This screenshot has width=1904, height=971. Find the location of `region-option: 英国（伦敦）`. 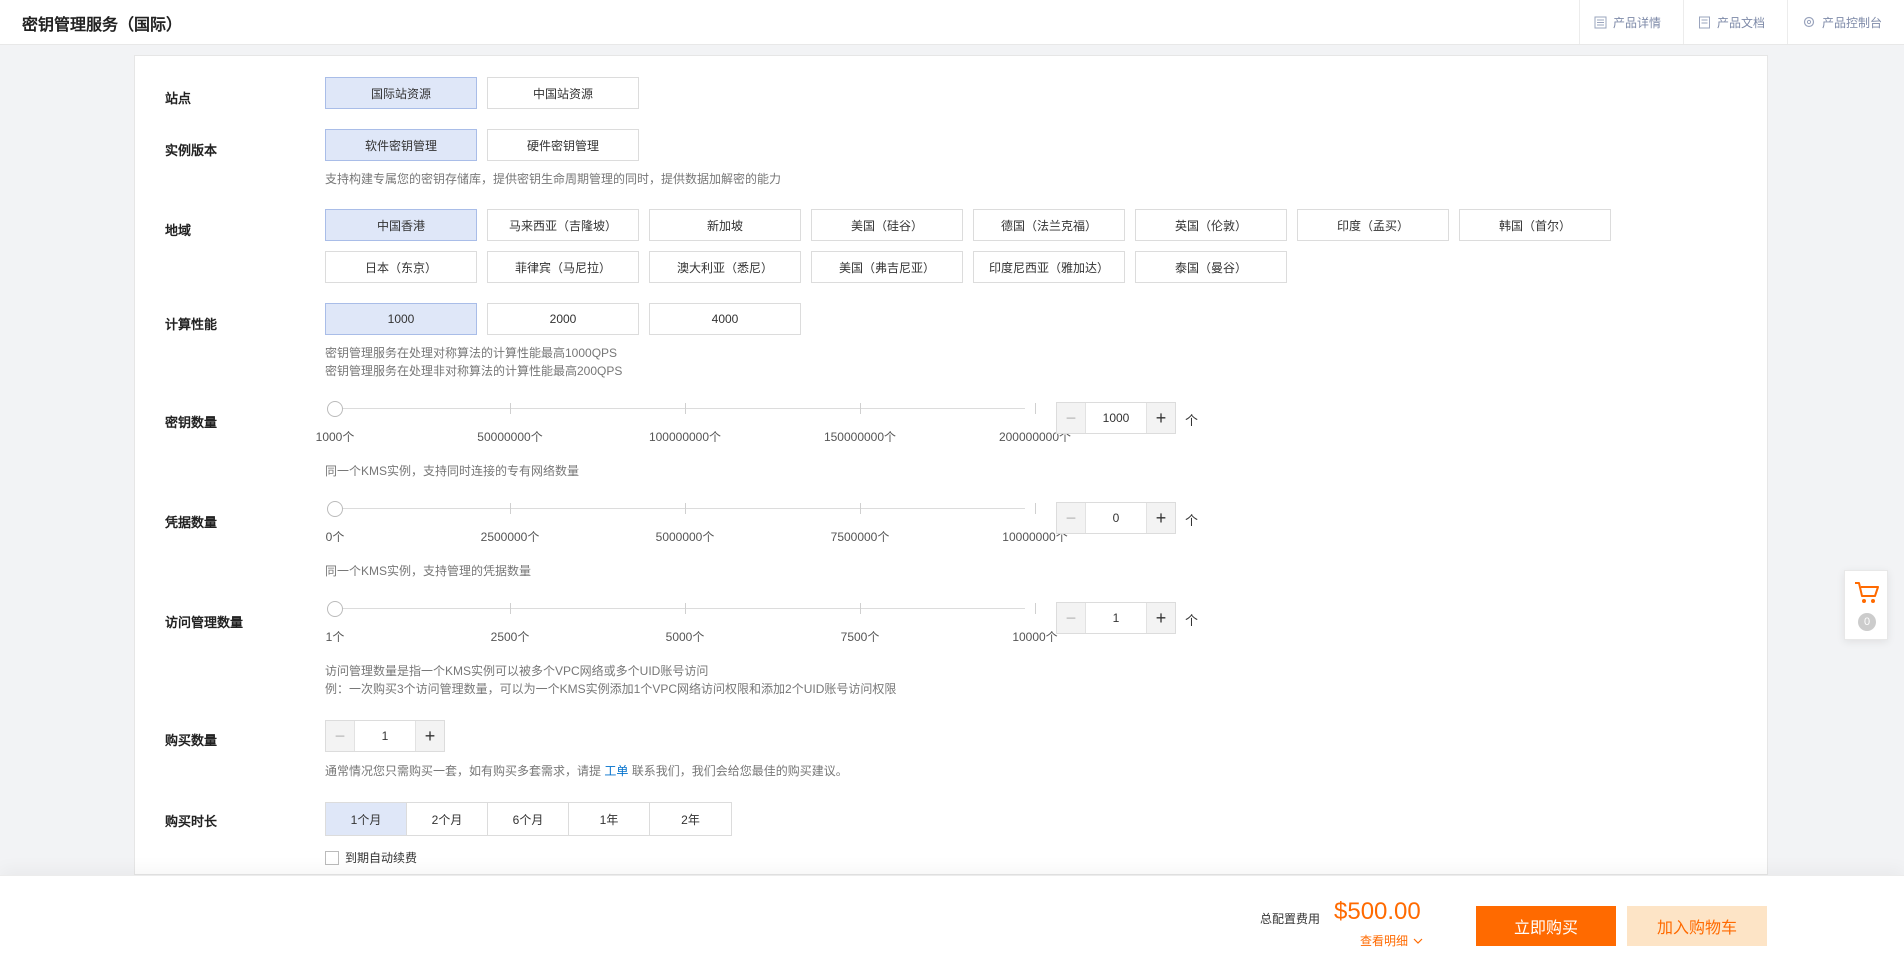

region-option: 英国（伦敦） is located at coordinates (1211, 225).